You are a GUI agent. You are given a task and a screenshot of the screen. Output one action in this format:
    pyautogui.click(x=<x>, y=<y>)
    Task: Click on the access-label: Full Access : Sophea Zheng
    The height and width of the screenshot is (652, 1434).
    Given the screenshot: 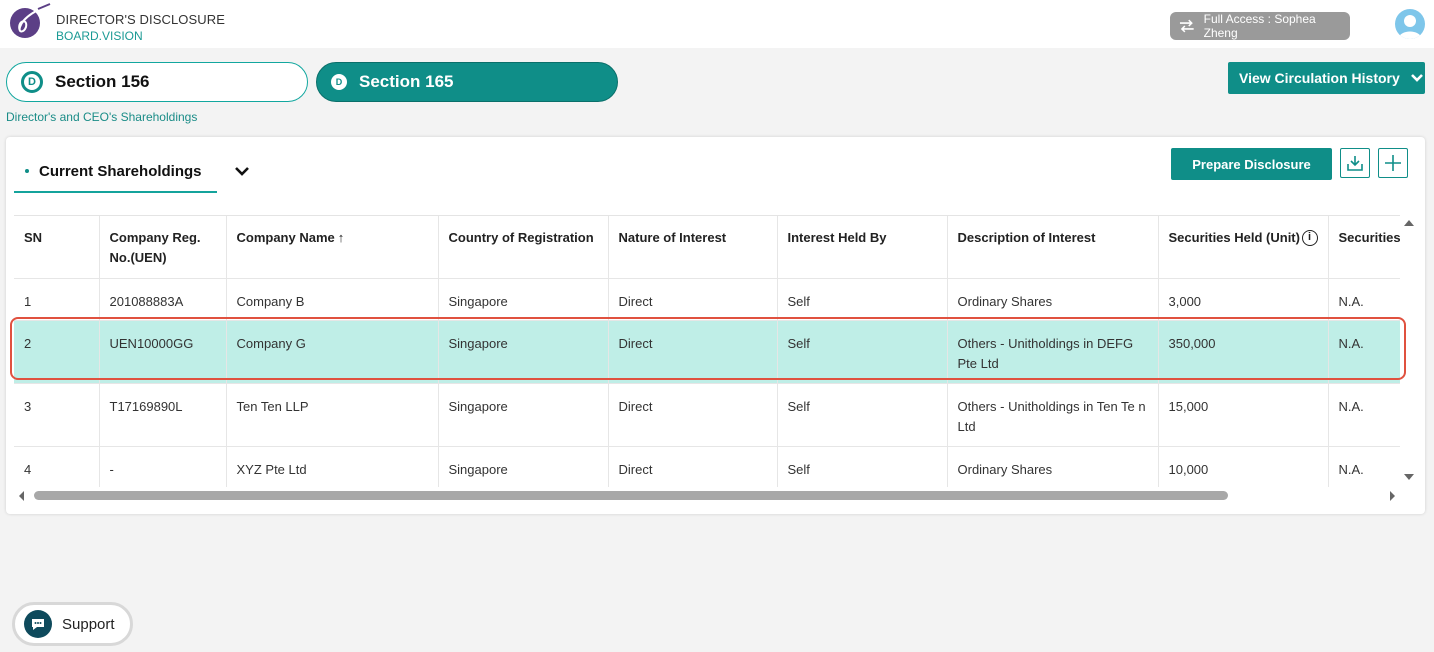 What is the action you would take?
    pyautogui.click(x=1259, y=26)
    